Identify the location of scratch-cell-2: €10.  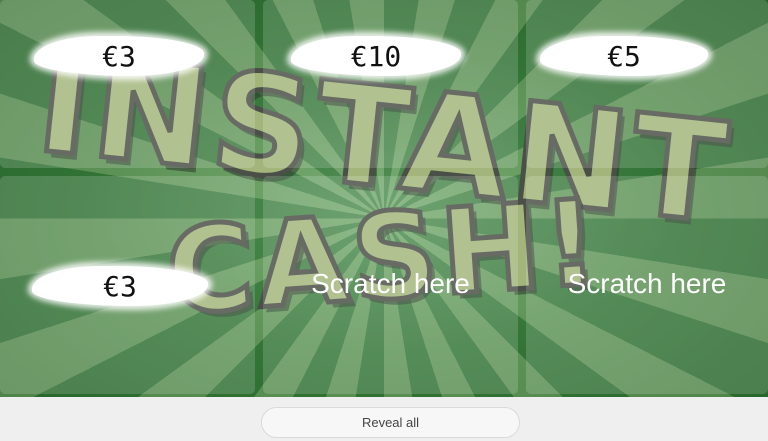
(390, 84).